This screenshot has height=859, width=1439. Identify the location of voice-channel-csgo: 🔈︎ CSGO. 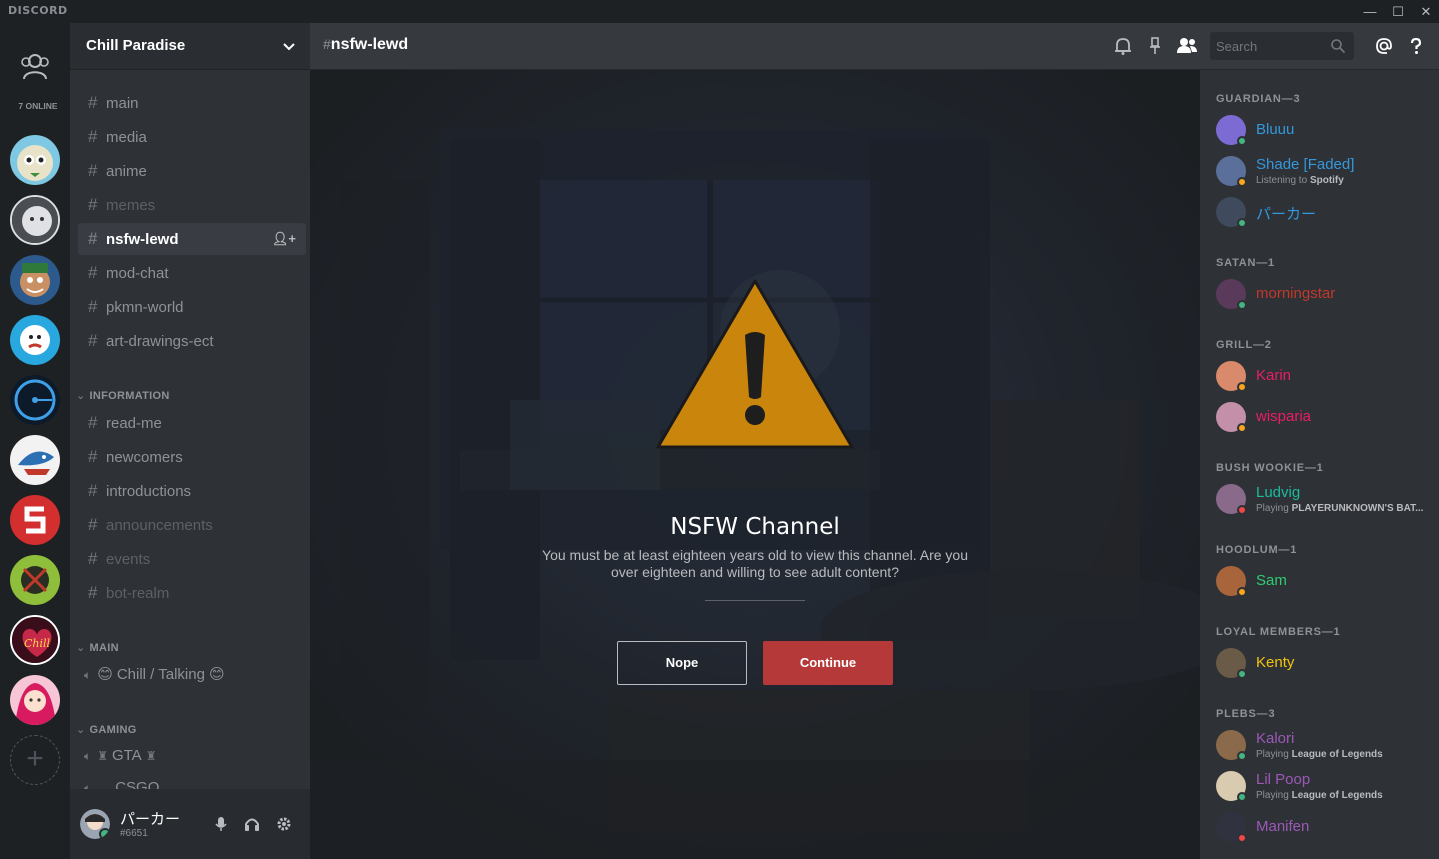
(121, 784).